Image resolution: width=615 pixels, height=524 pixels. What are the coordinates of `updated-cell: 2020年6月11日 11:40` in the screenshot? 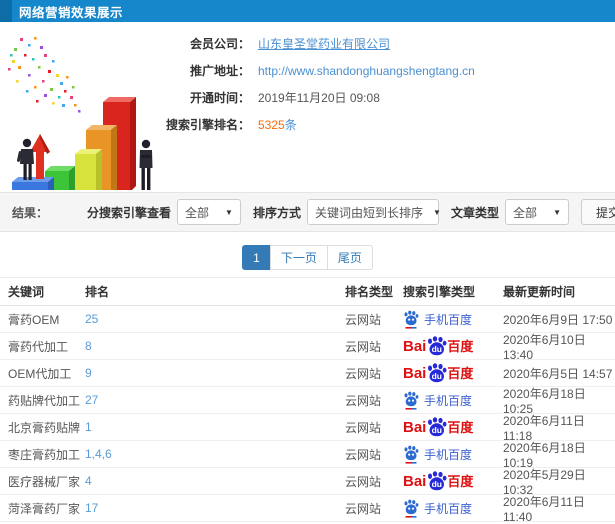 It's located at (544, 509).